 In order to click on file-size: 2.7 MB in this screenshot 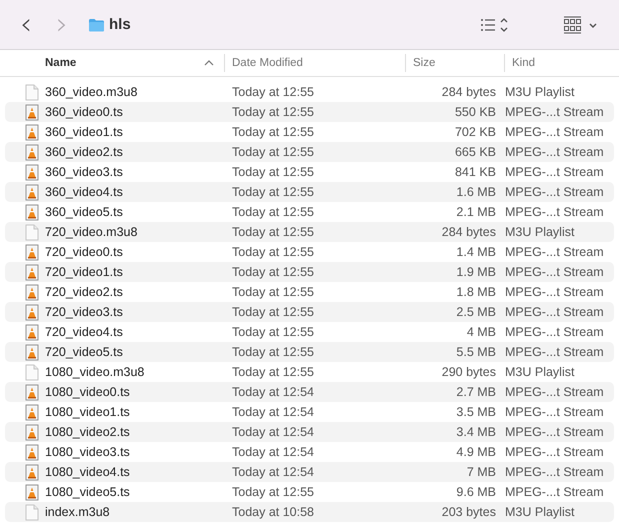, I will do `click(476, 392)`.